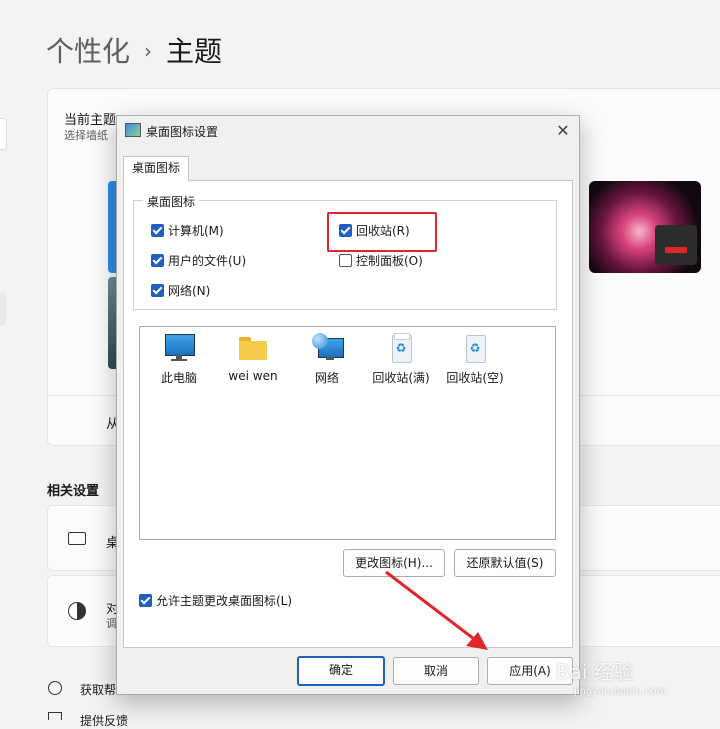 Image resolution: width=720 pixels, height=729 pixels. I want to click on contrast-icon, so click(77, 611).